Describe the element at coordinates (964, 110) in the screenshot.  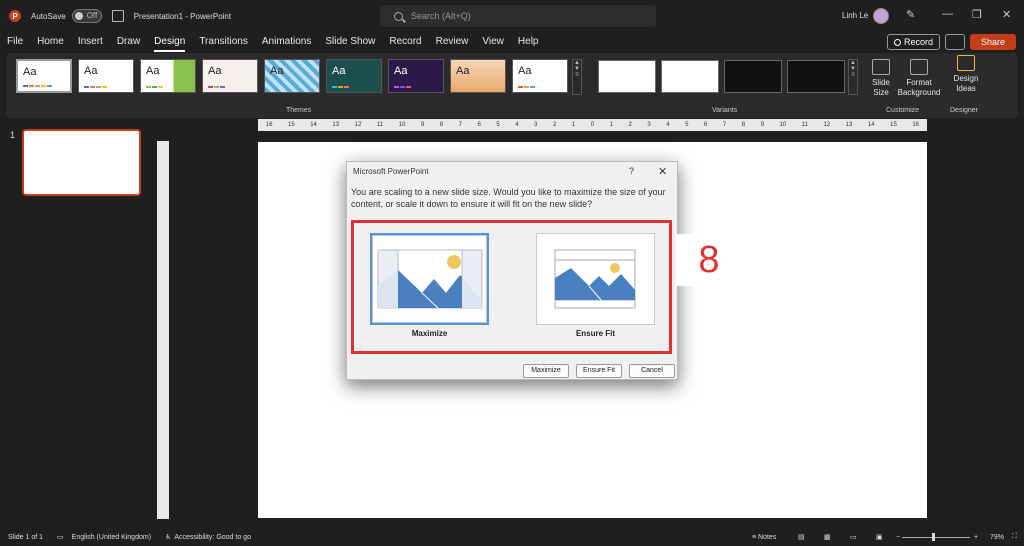
I see `designer-group-label: Designer` at that location.